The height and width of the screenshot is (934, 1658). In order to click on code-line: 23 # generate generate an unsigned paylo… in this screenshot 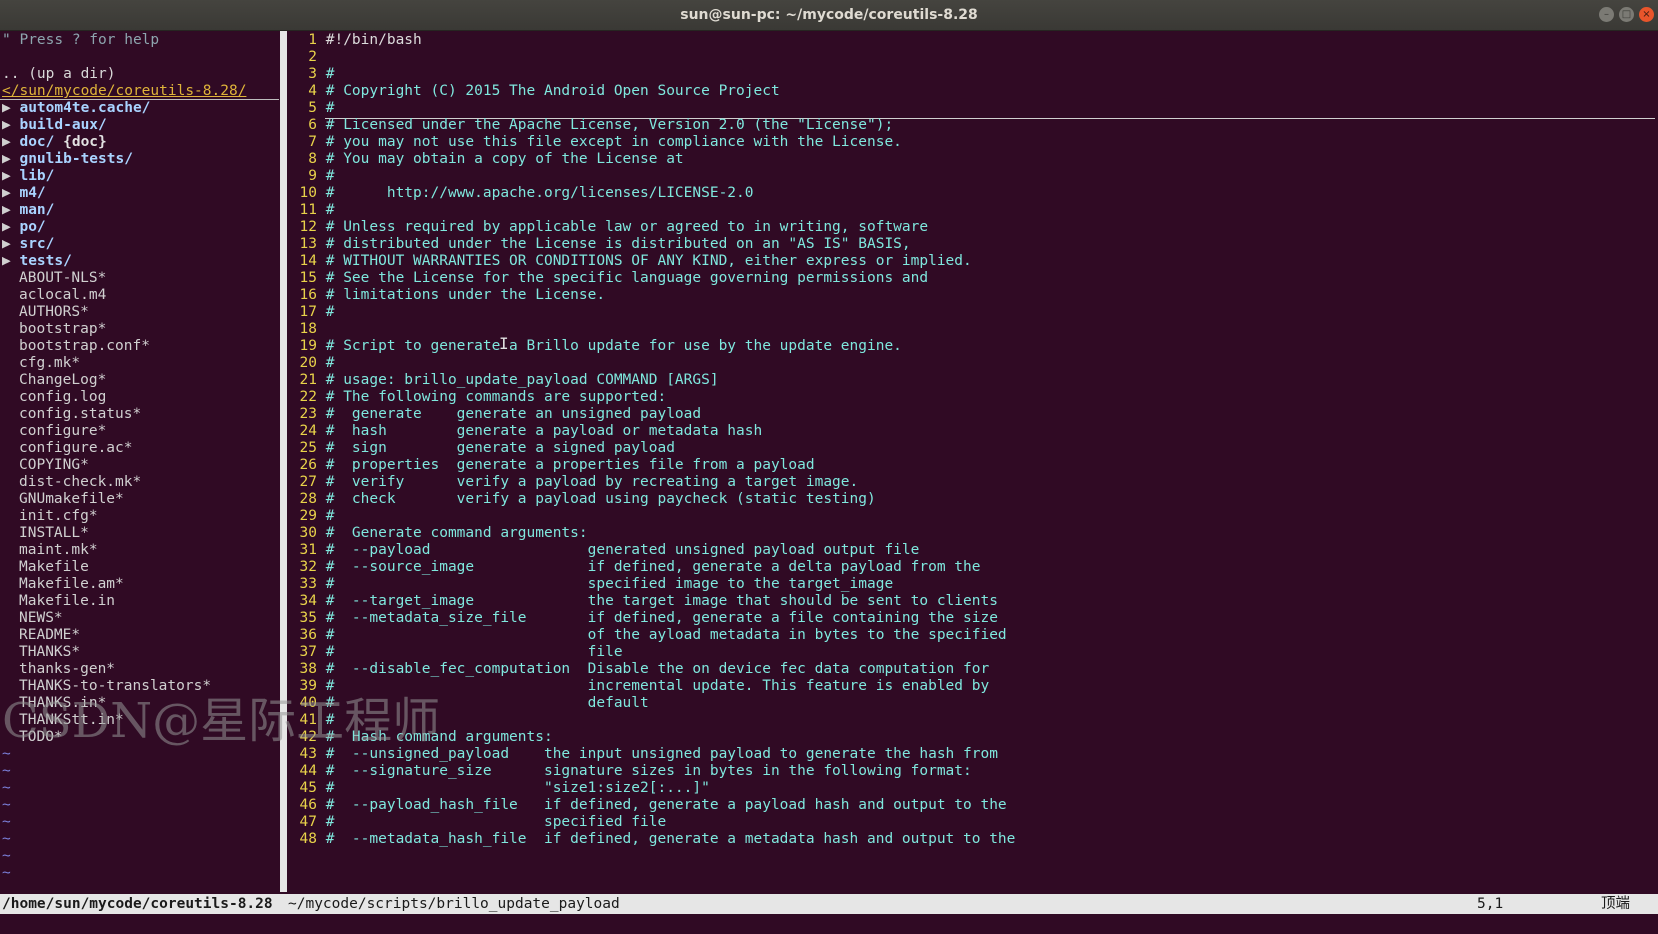, I will do `click(494, 414)`.